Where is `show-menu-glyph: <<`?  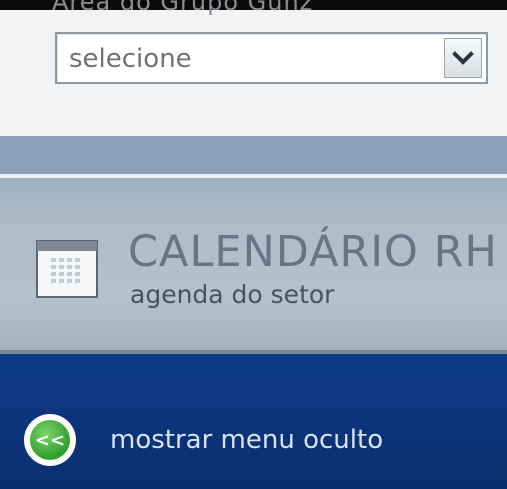
show-menu-glyph: << is located at coordinates (50, 440).